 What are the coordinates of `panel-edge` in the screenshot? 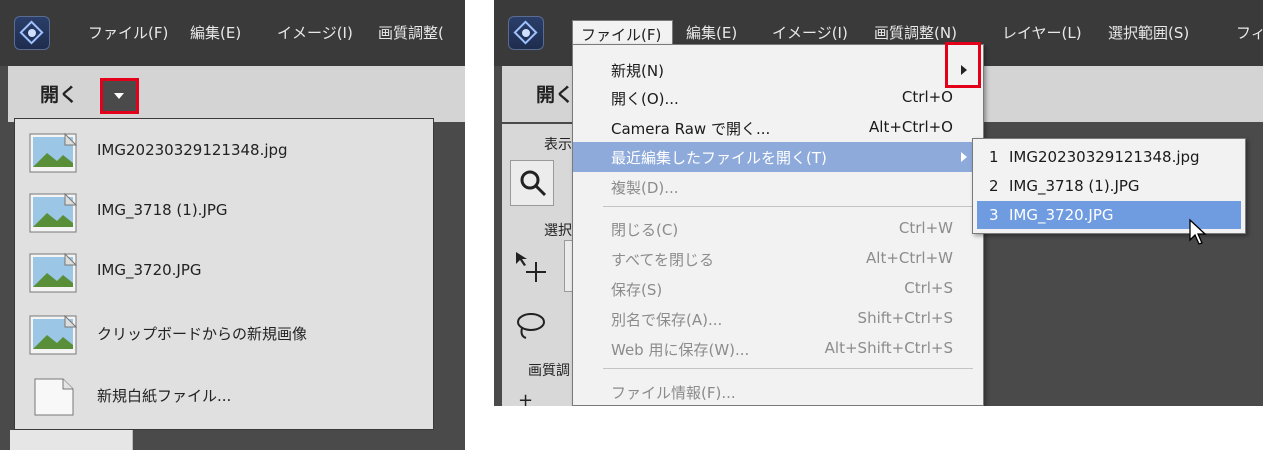 It's located at (71, 440).